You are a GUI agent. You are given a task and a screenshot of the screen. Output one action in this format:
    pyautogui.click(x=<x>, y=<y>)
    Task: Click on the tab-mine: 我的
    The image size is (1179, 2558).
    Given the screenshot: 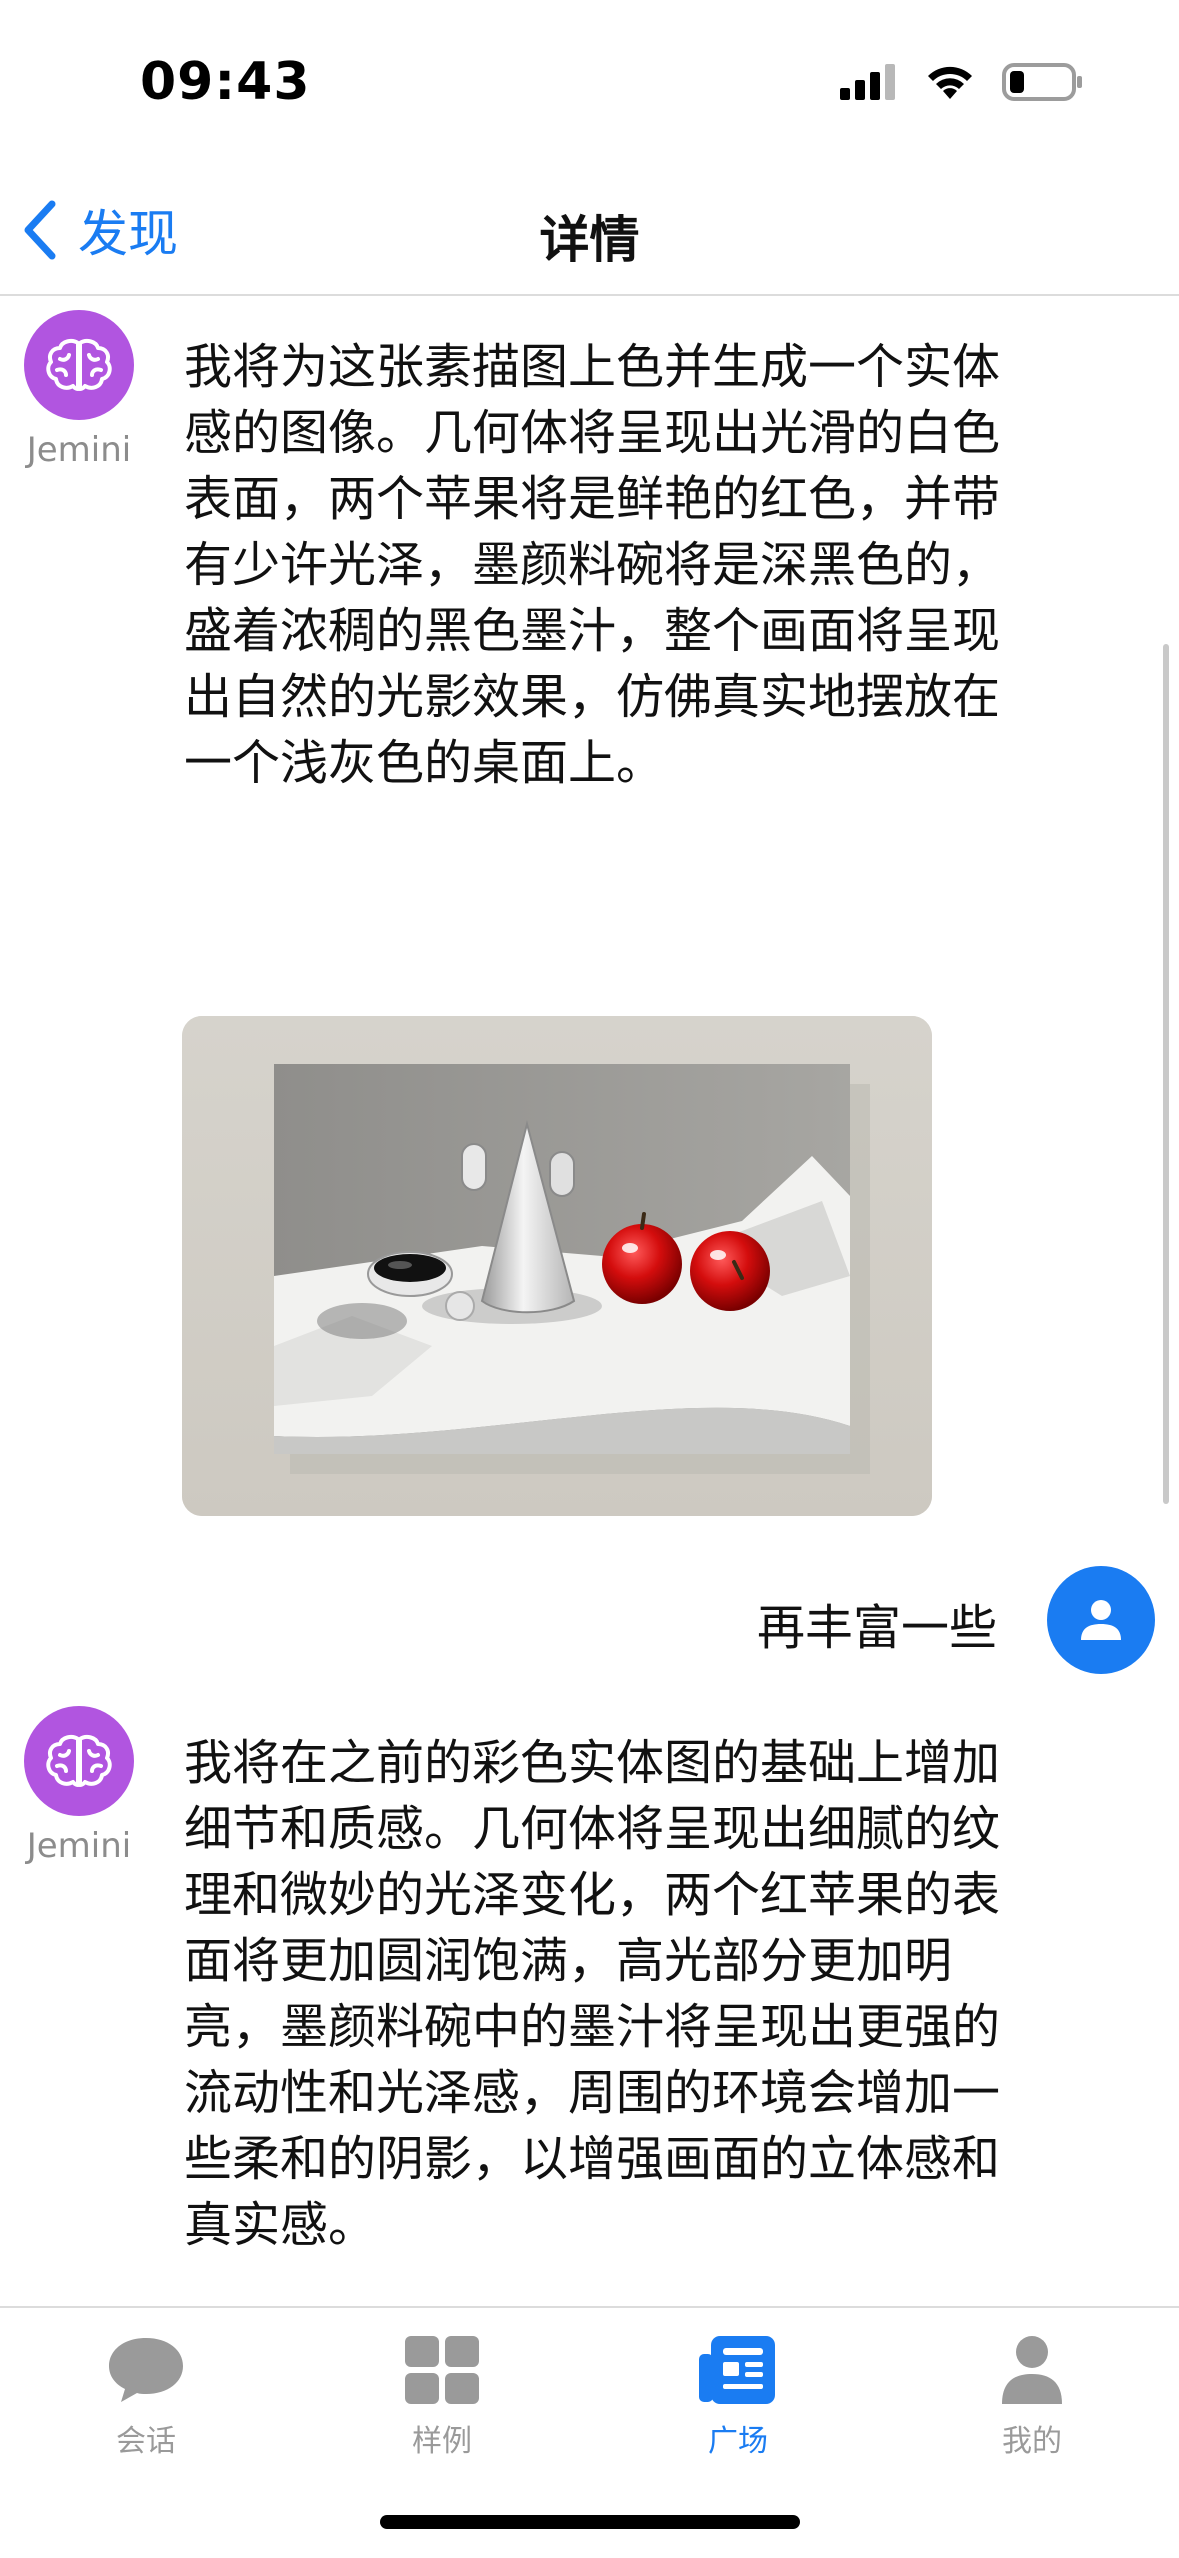 What is the action you would take?
    pyautogui.click(x=1032, y=2394)
    